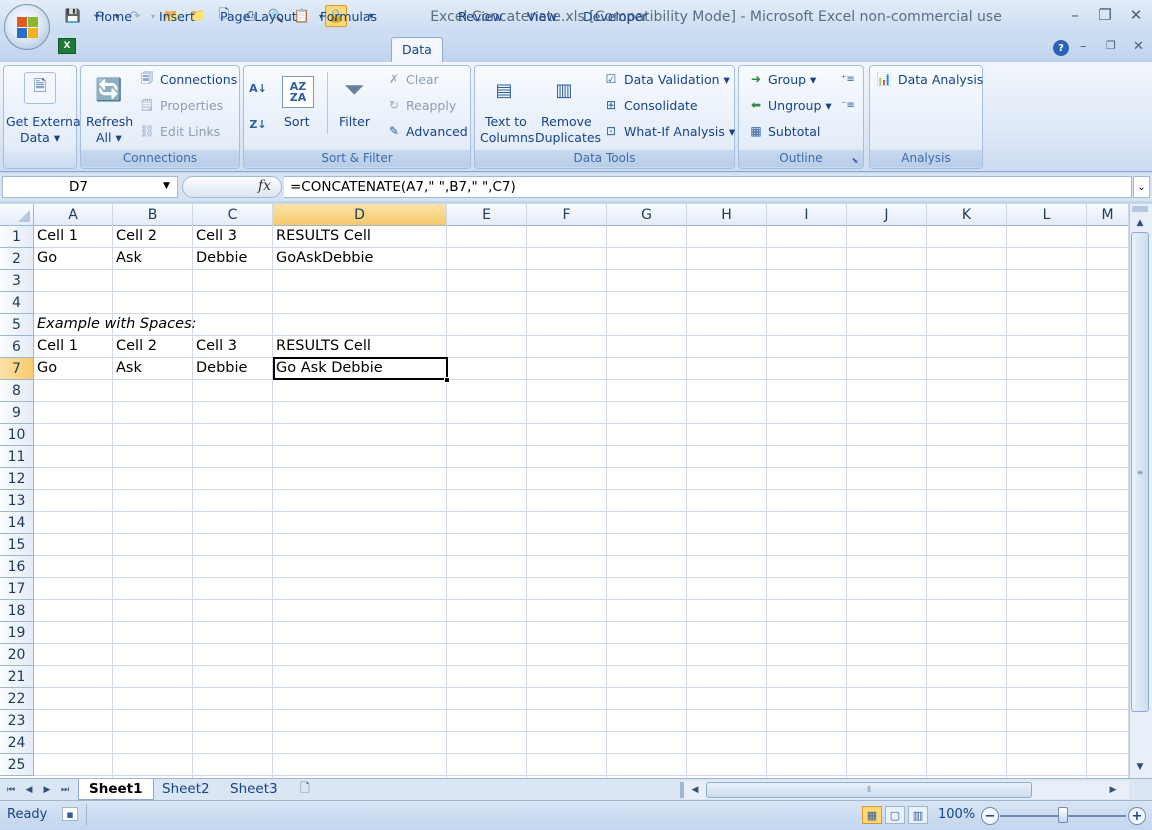 This screenshot has width=1152, height=830. I want to click on name-box-dropdown-icon: ▼, so click(166, 186).